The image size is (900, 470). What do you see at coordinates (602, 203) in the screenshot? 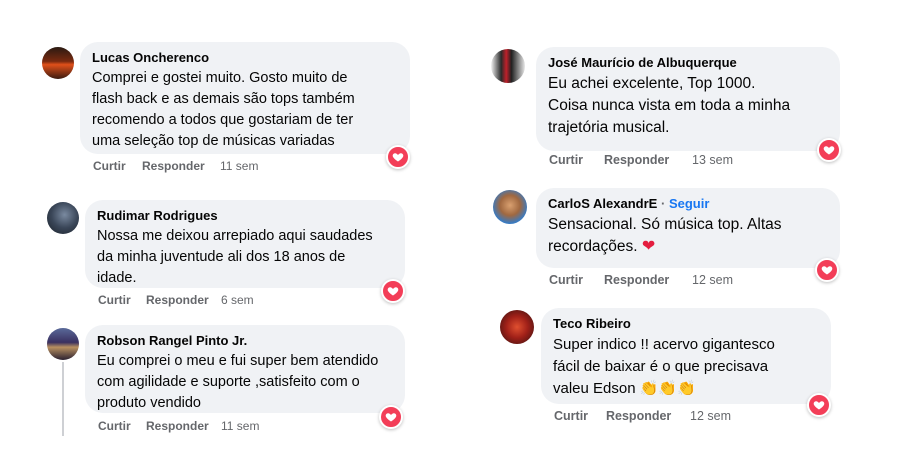
I see `comment-author-name: CarloS AlexandrE` at bounding box center [602, 203].